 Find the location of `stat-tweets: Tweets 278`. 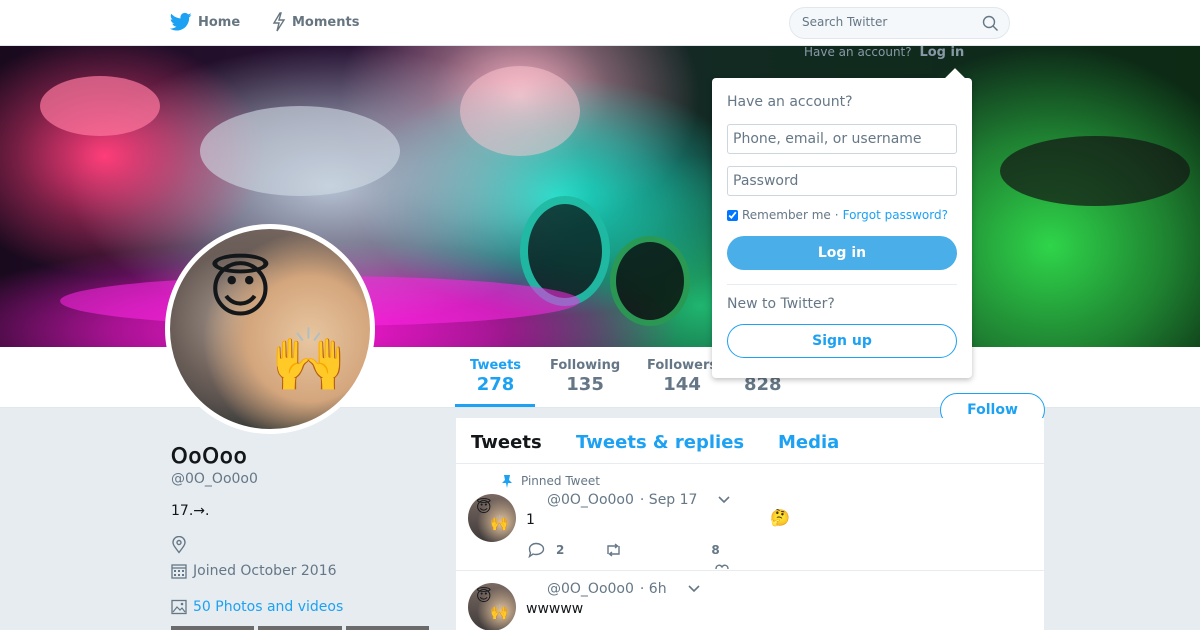

stat-tweets: Tweets 278 is located at coordinates (495, 376).